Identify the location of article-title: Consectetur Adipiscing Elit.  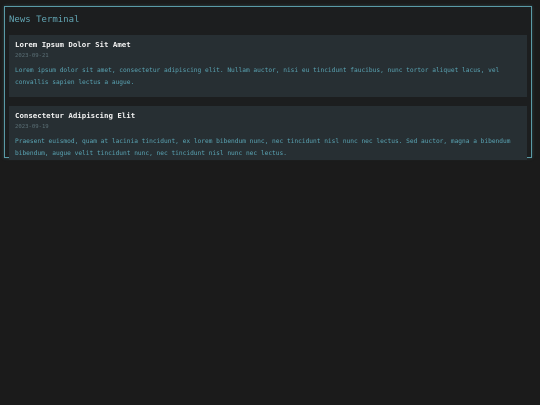
(75, 115).